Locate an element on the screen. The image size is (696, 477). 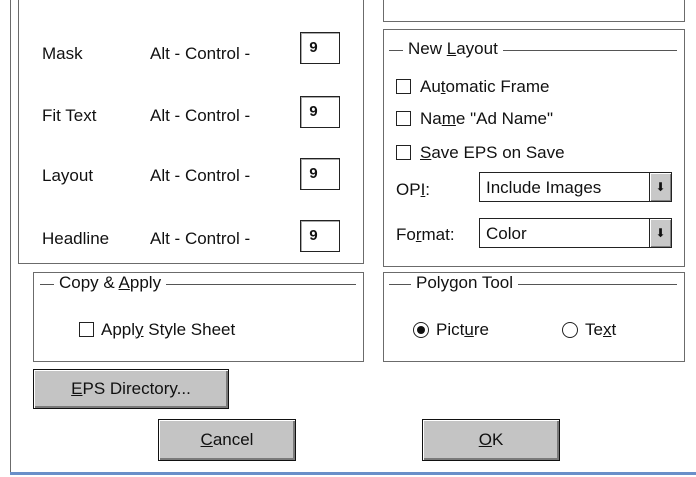
opi-select: Include Images ⬇ is located at coordinates (575, 187).